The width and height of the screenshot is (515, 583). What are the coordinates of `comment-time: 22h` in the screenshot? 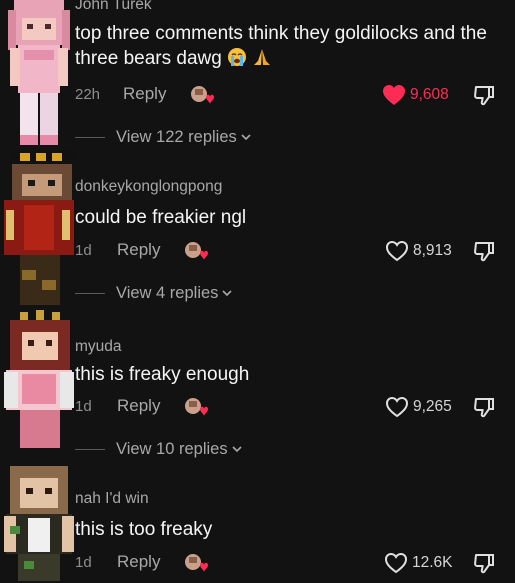 It's located at (88, 94).